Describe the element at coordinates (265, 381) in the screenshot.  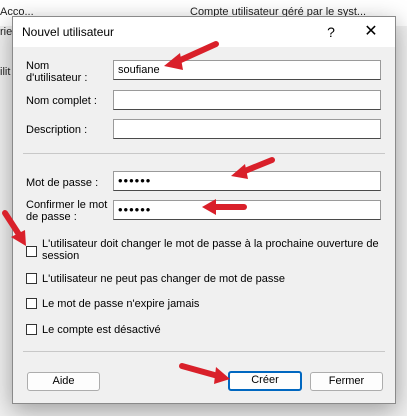
I see `create-button: Créer` at that location.